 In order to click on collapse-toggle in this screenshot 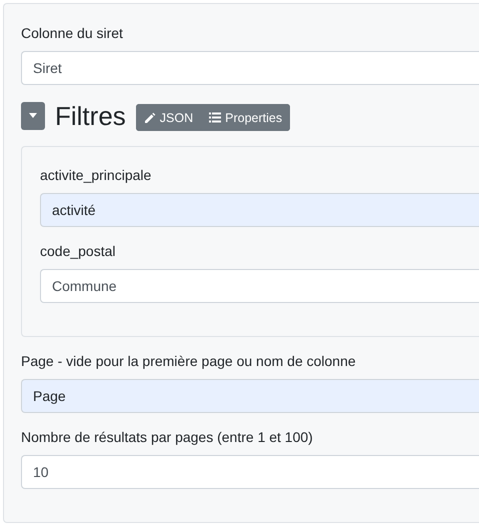, I will do `click(33, 116)`.